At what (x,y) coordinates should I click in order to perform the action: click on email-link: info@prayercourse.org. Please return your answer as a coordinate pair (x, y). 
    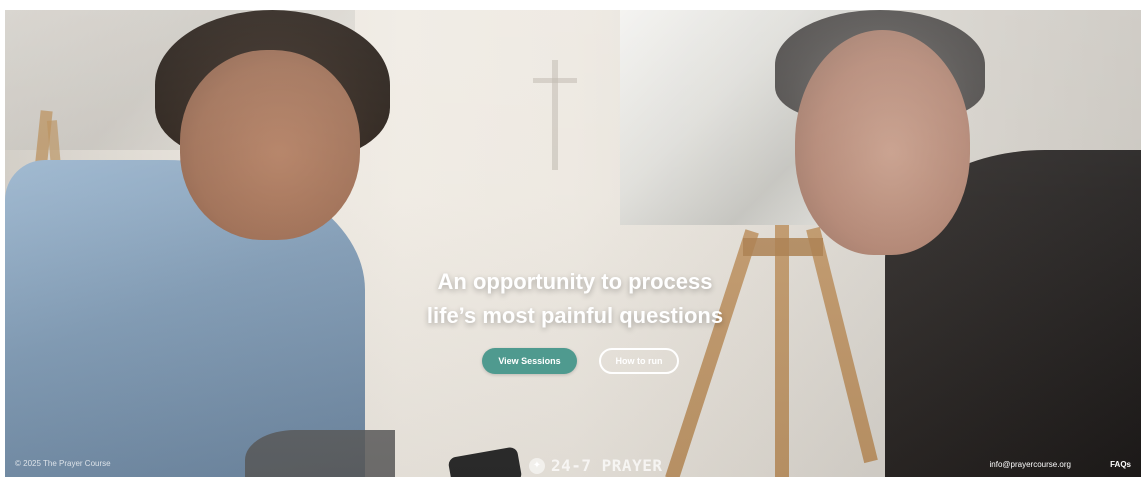
    Looking at the image, I should click on (1031, 464).